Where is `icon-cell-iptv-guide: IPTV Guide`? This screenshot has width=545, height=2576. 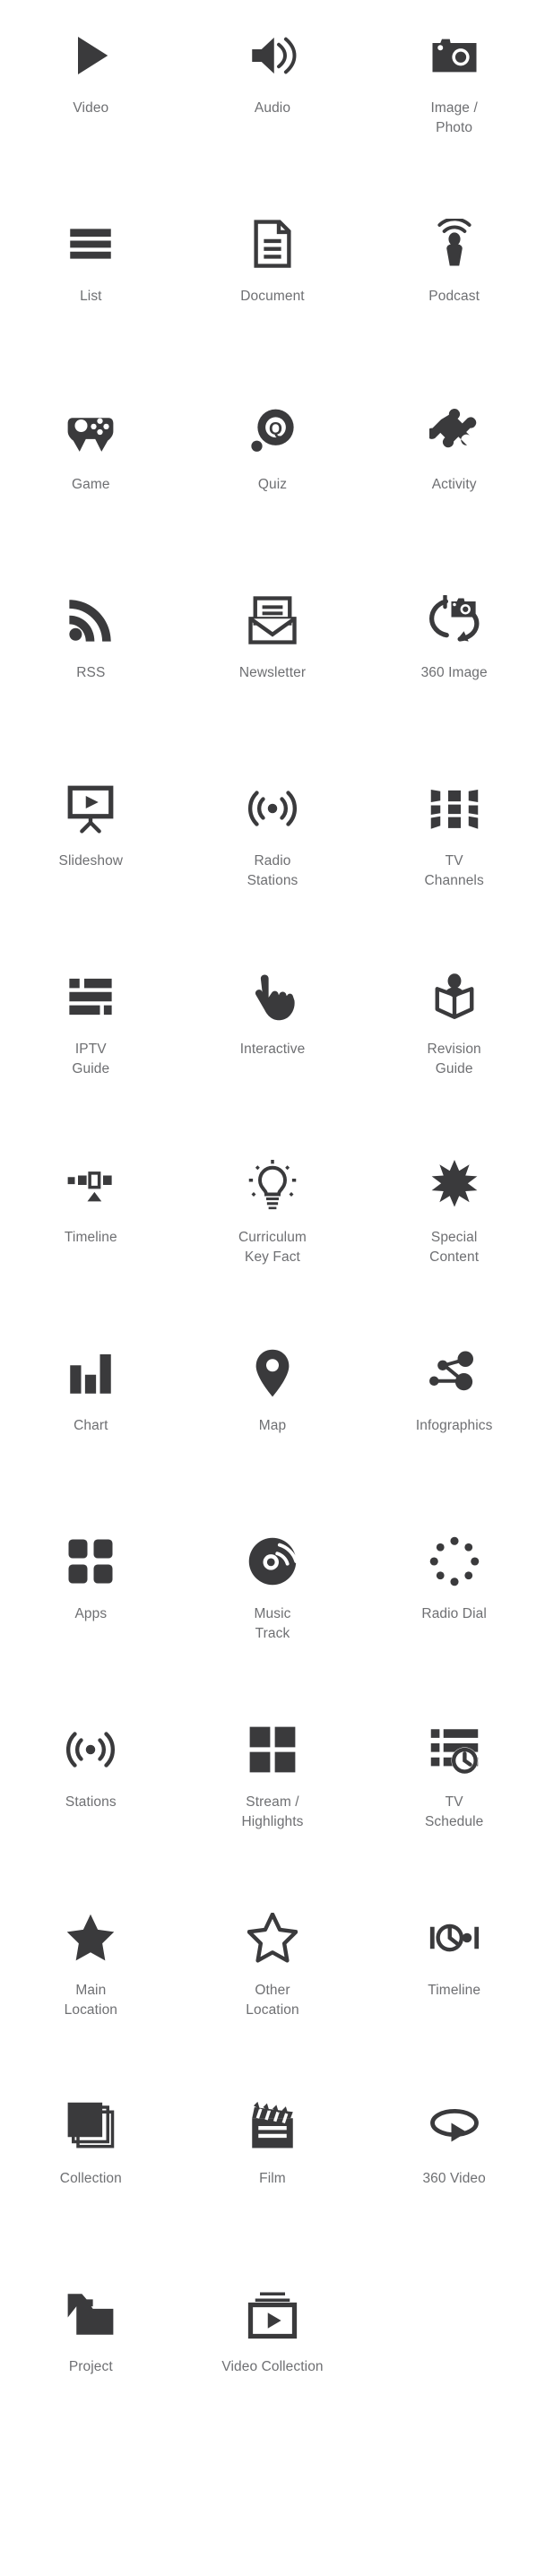 icon-cell-iptv-guide: IPTV Guide is located at coordinates (91, 1048).